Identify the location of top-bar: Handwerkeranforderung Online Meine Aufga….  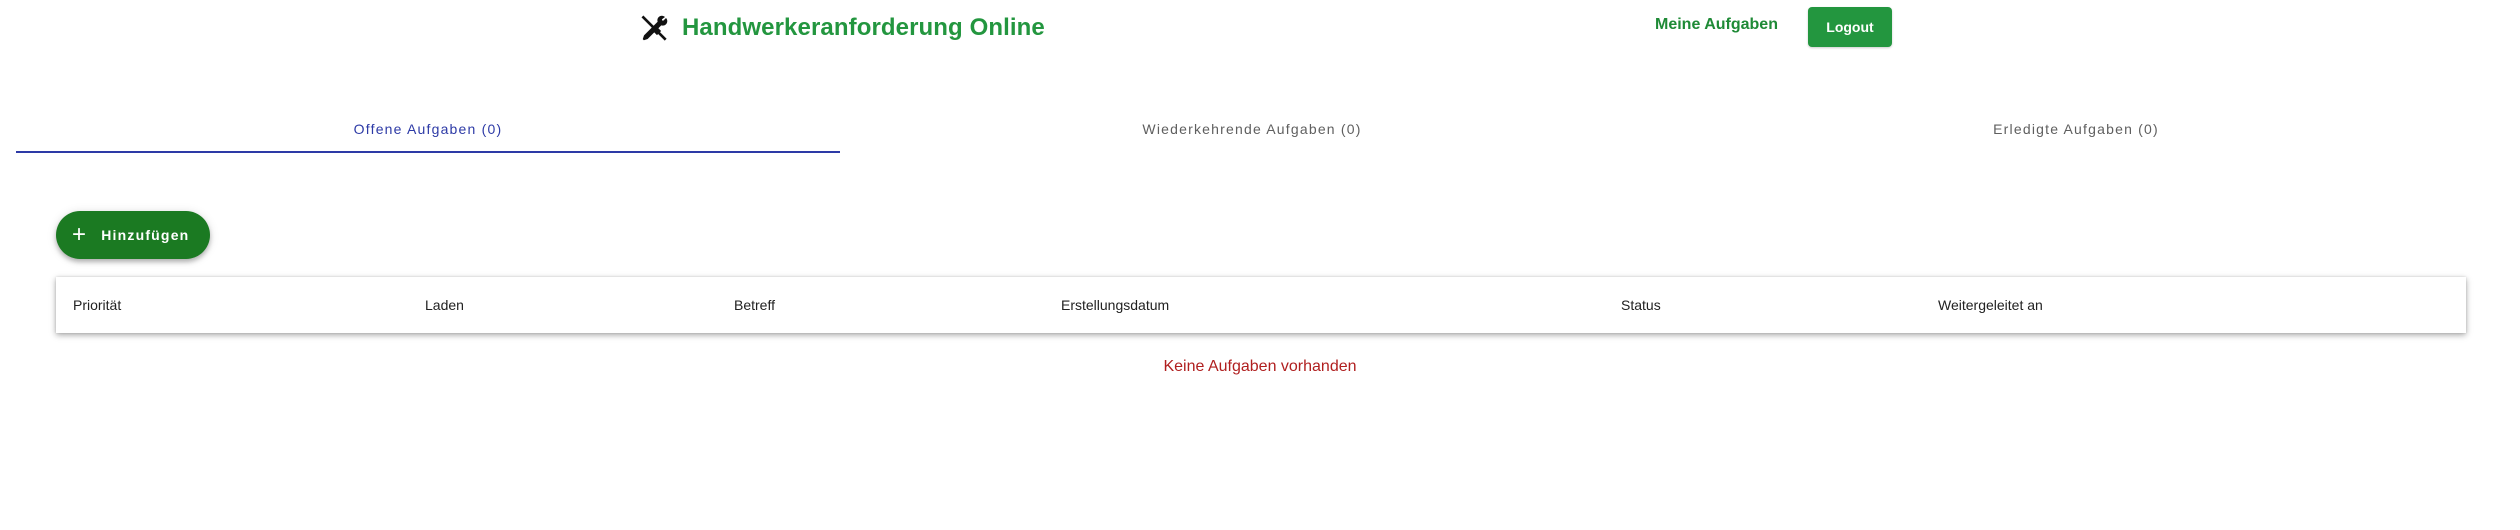
(1260, 28).